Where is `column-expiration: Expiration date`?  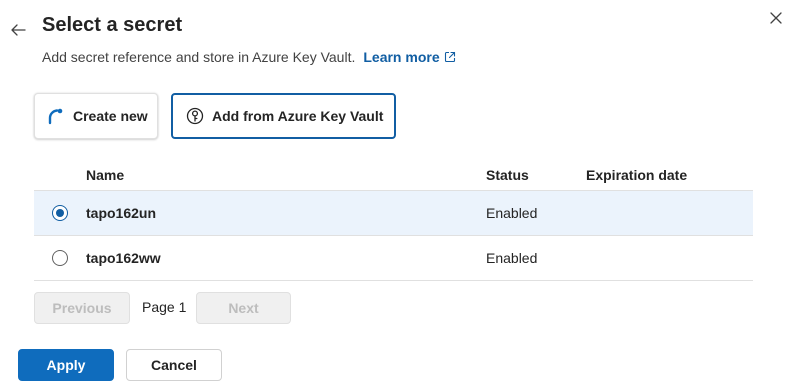 column-expiration: Expiration date is located at coordinates (637, 175).